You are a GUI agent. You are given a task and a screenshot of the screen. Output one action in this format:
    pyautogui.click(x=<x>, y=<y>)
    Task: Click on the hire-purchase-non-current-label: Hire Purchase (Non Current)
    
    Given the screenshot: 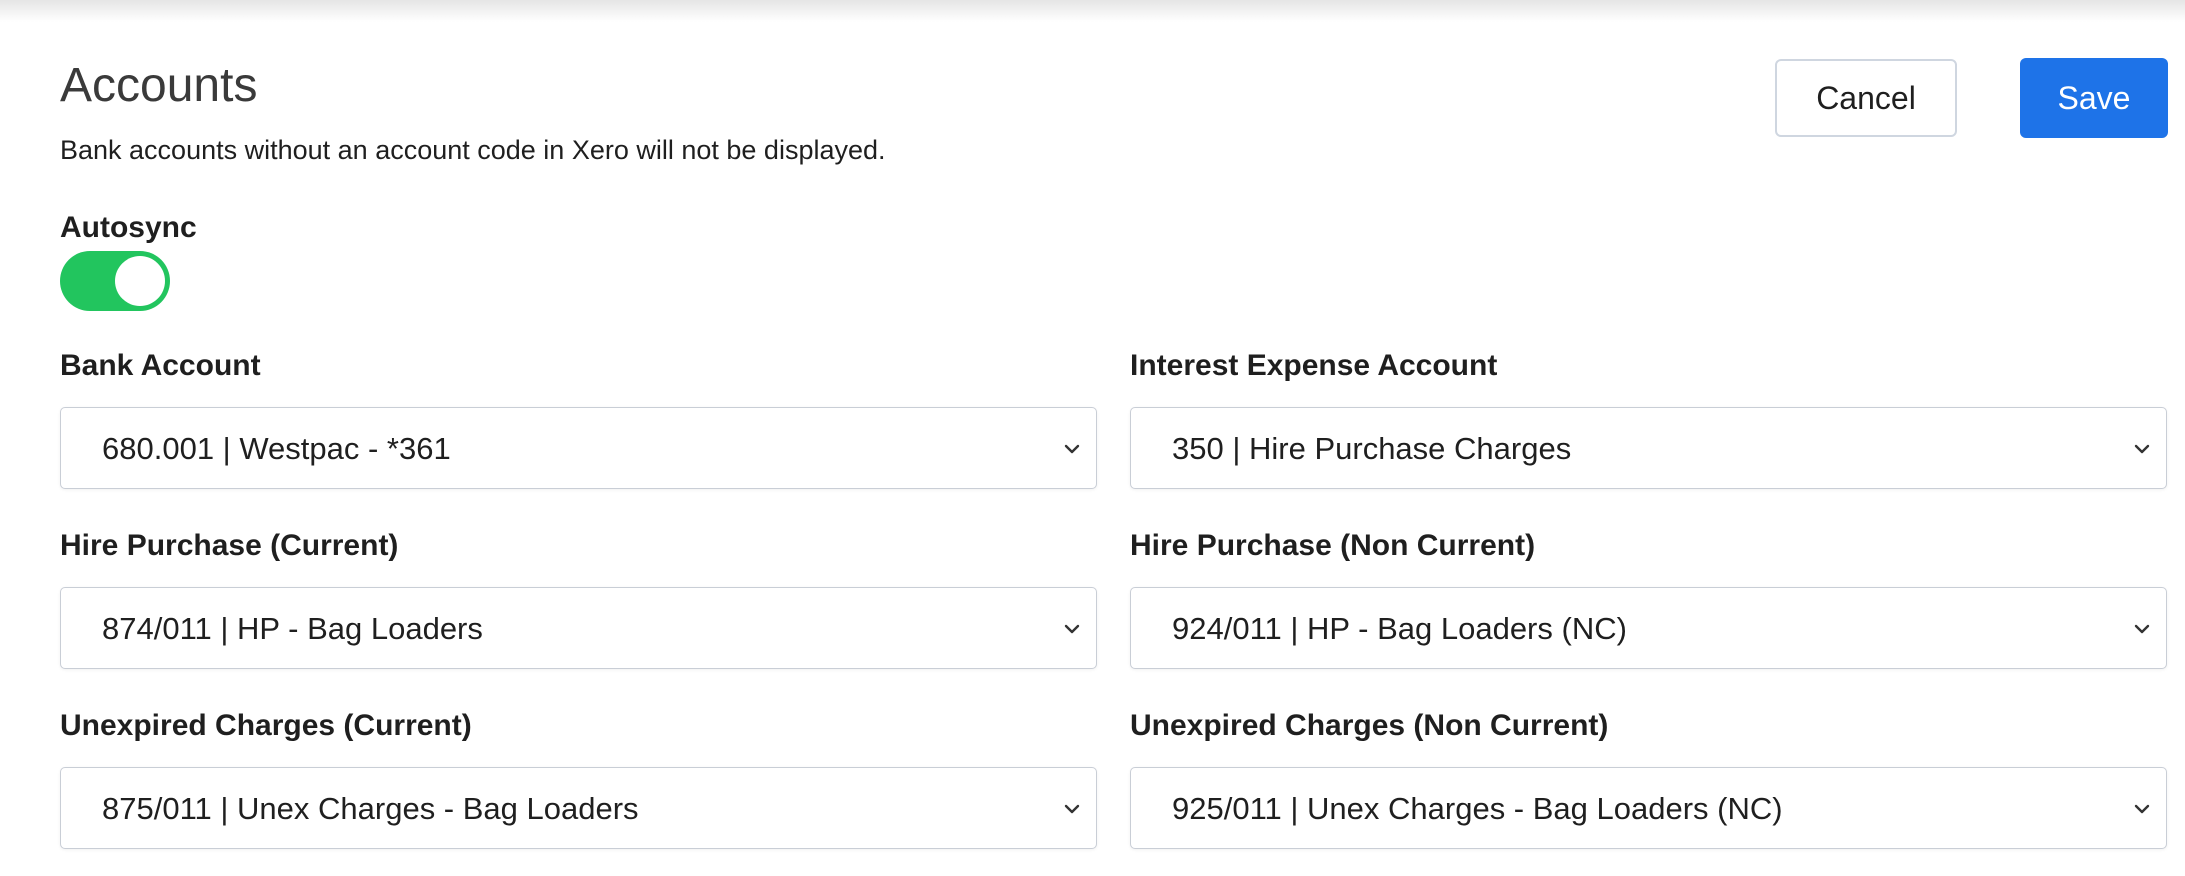 What is the action you would take?
    pyautogui.click(x=1333, y=545)
    